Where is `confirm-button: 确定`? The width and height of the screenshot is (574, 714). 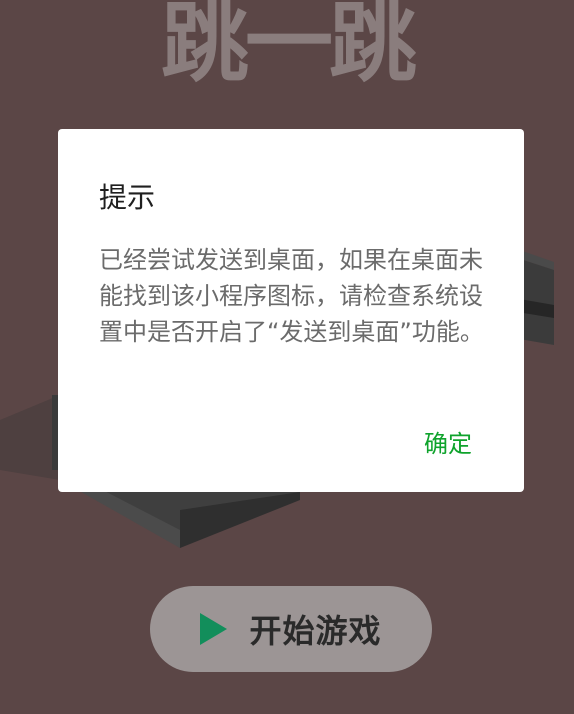 confirm-button: 确定 is located at coordinates (448, 441).